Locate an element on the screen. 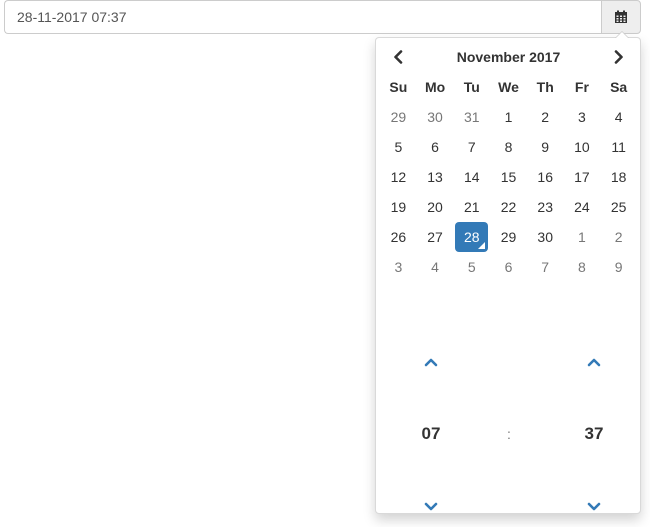  calendar-day: 12 is located at coordinates (398, 177).